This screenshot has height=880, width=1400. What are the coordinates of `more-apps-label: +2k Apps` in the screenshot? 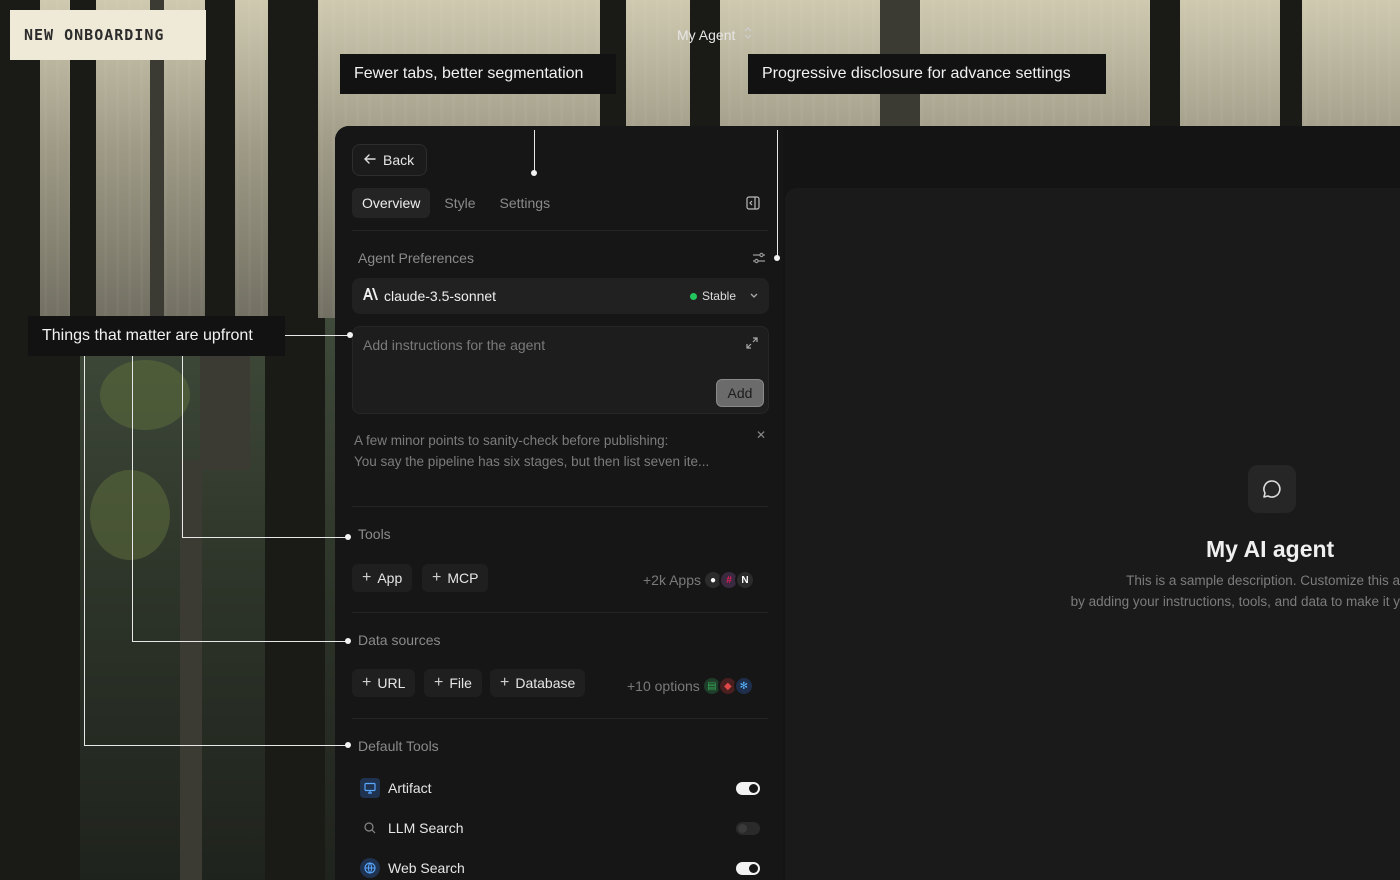 It's located at (672, 580).